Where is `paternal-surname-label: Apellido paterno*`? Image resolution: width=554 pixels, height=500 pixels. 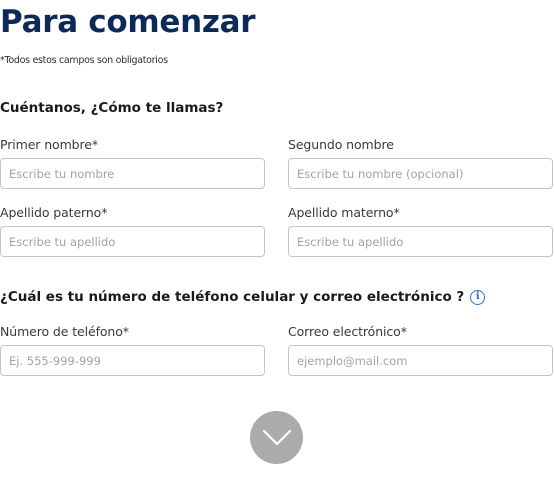
paternal-surname-label: Apellido paterno* is located at coordinates (54, 212).